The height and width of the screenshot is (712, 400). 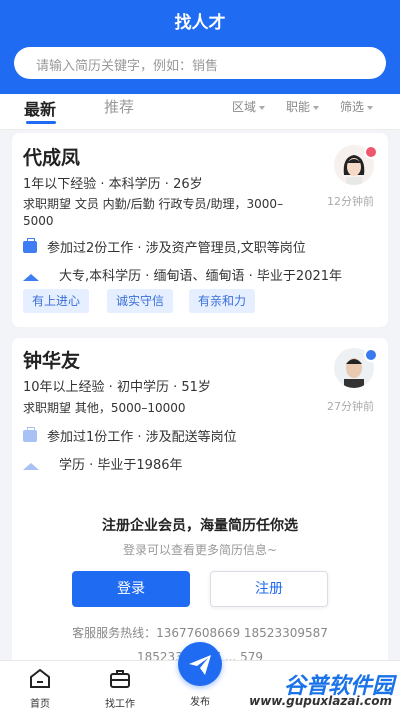 I want to click on service-hotline: 客服服务热线：13677608669 18523309587, so click(x=200, y=633).